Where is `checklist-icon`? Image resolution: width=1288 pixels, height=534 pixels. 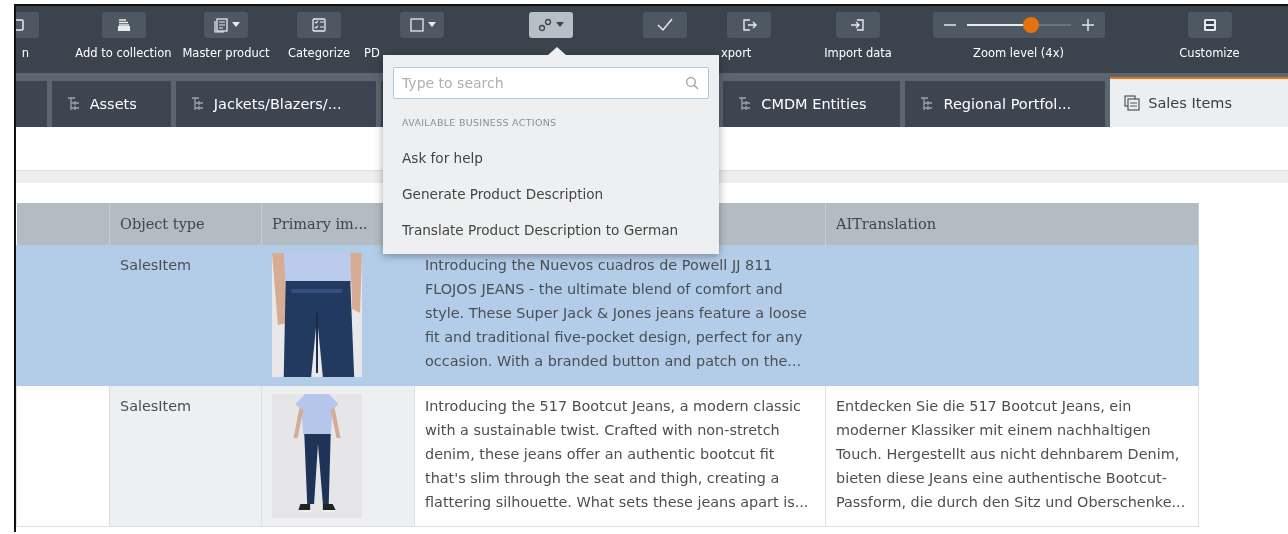 checklist-icon is located at coordinates (319, 25).